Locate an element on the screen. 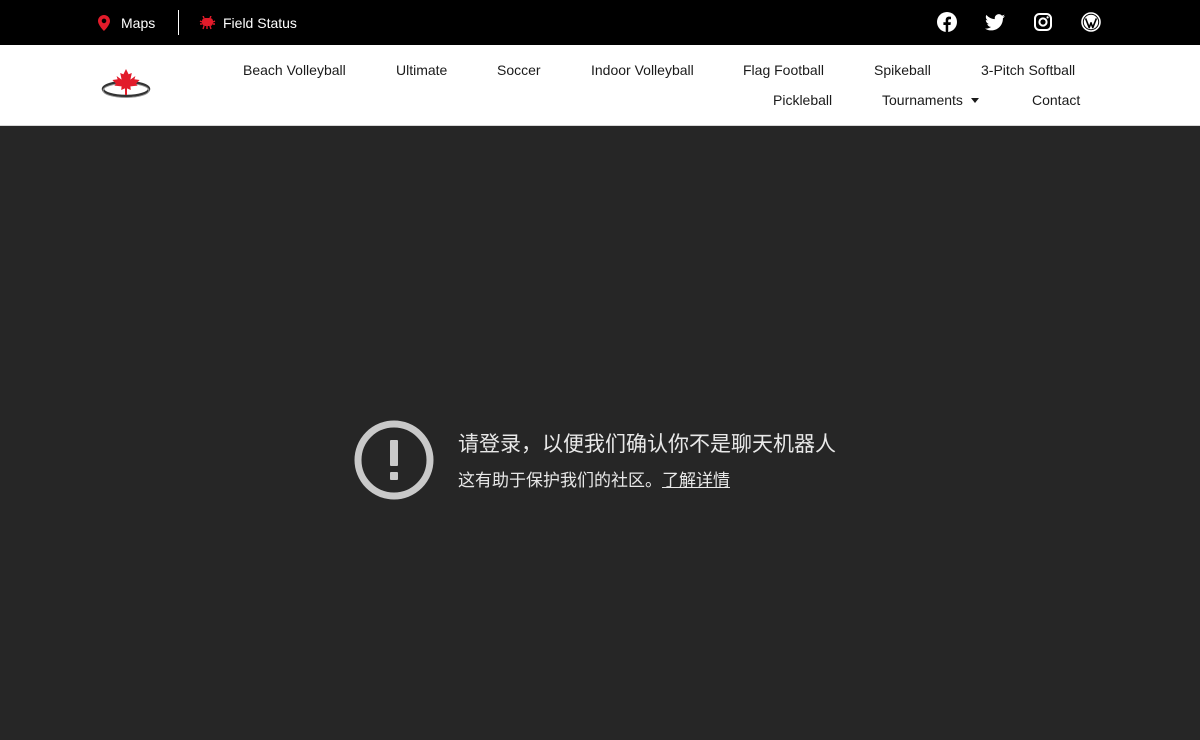  login-notice-title: 请登录，以便我们确认你不是聊天机器人 is located at coordinates (647, 444).